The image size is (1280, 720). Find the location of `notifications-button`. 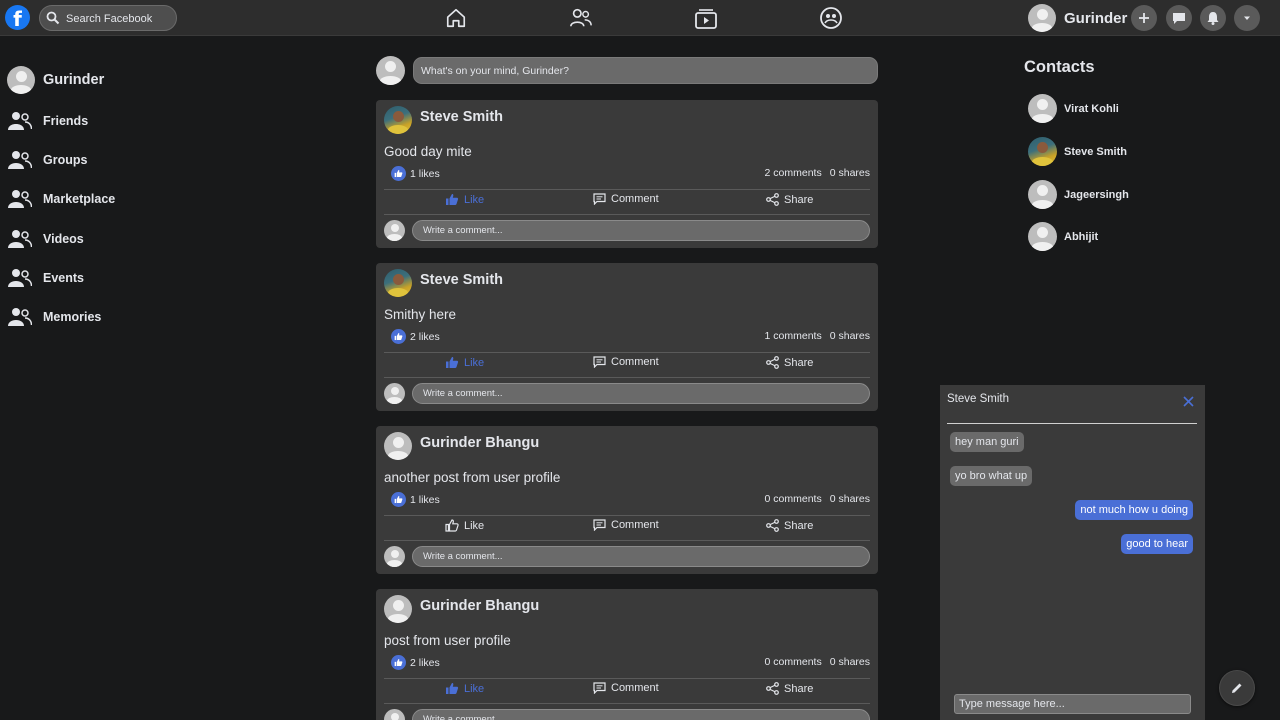

notifications-button is located at coordinates (1213, 18).